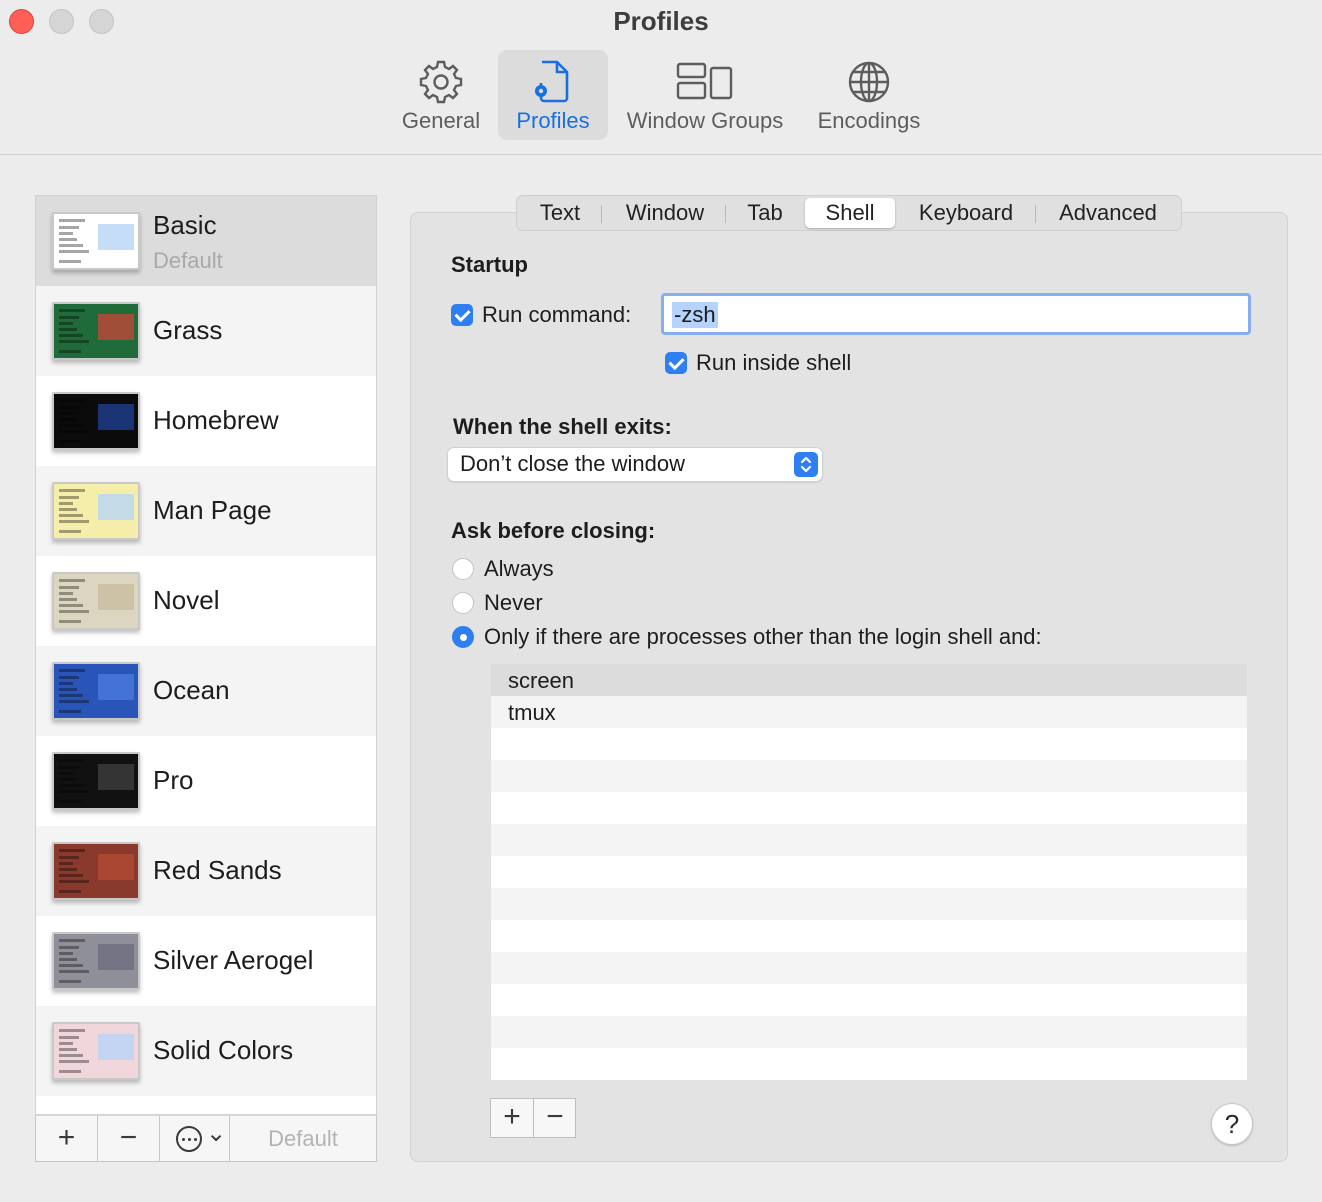 This screenshot has height=1202, width=1322. What do you see at coordinates (676, 363) in the screenshot?
I see `run-inside-shell-checkbox` at bounding box center [676, 363].